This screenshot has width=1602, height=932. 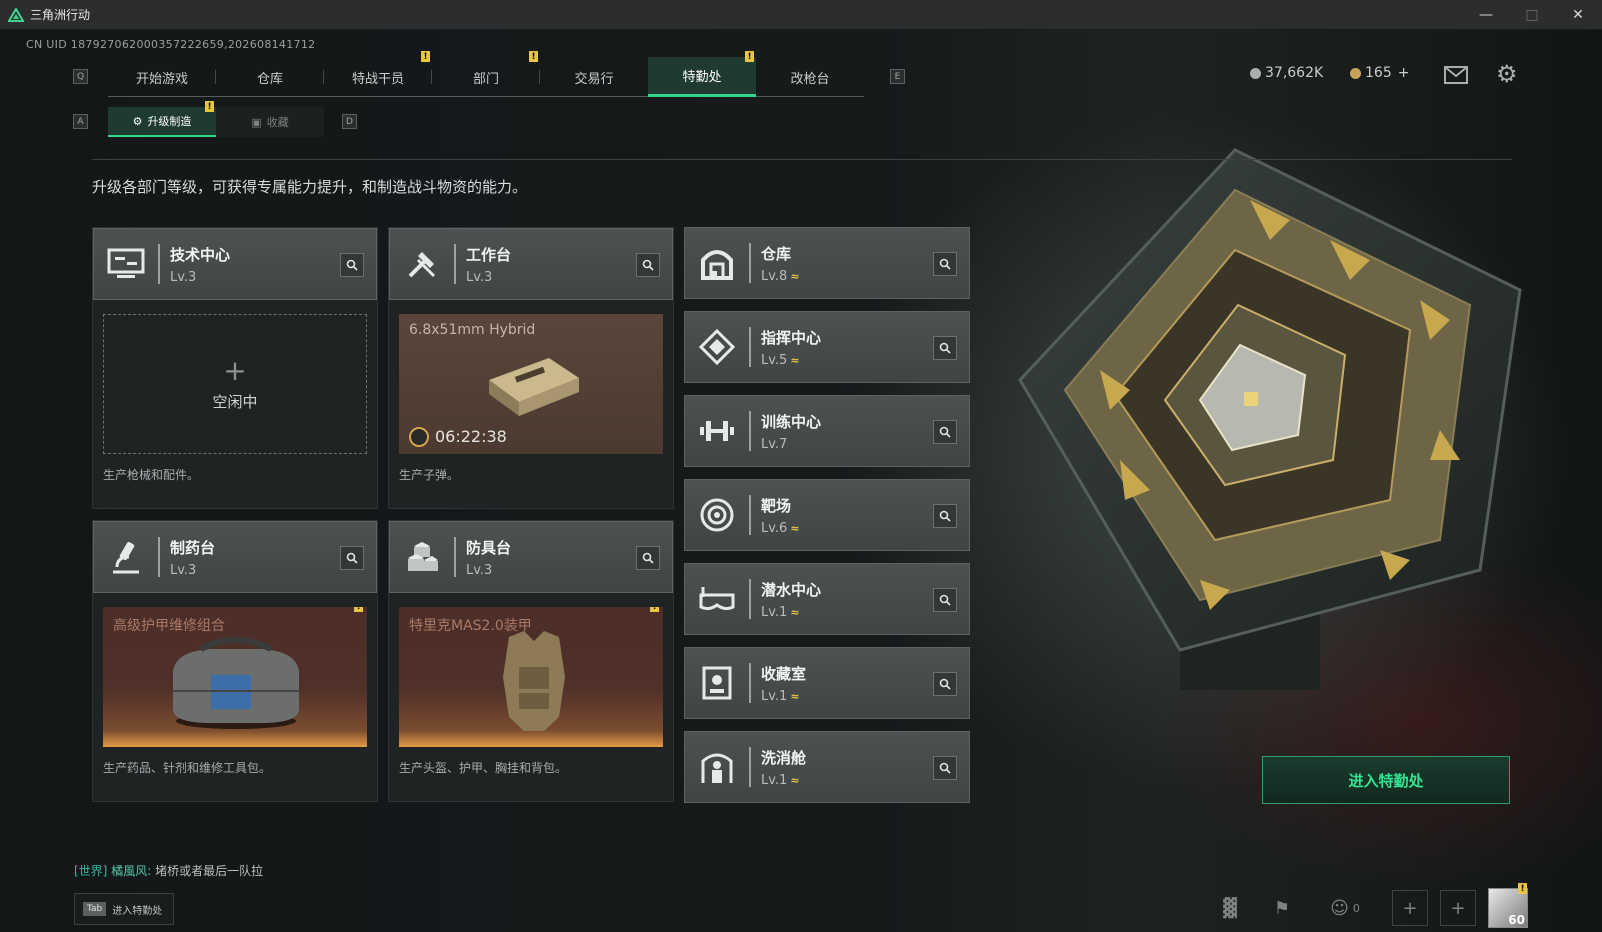 I want to click on station-name: 工作台, so click(x=489, y=254).